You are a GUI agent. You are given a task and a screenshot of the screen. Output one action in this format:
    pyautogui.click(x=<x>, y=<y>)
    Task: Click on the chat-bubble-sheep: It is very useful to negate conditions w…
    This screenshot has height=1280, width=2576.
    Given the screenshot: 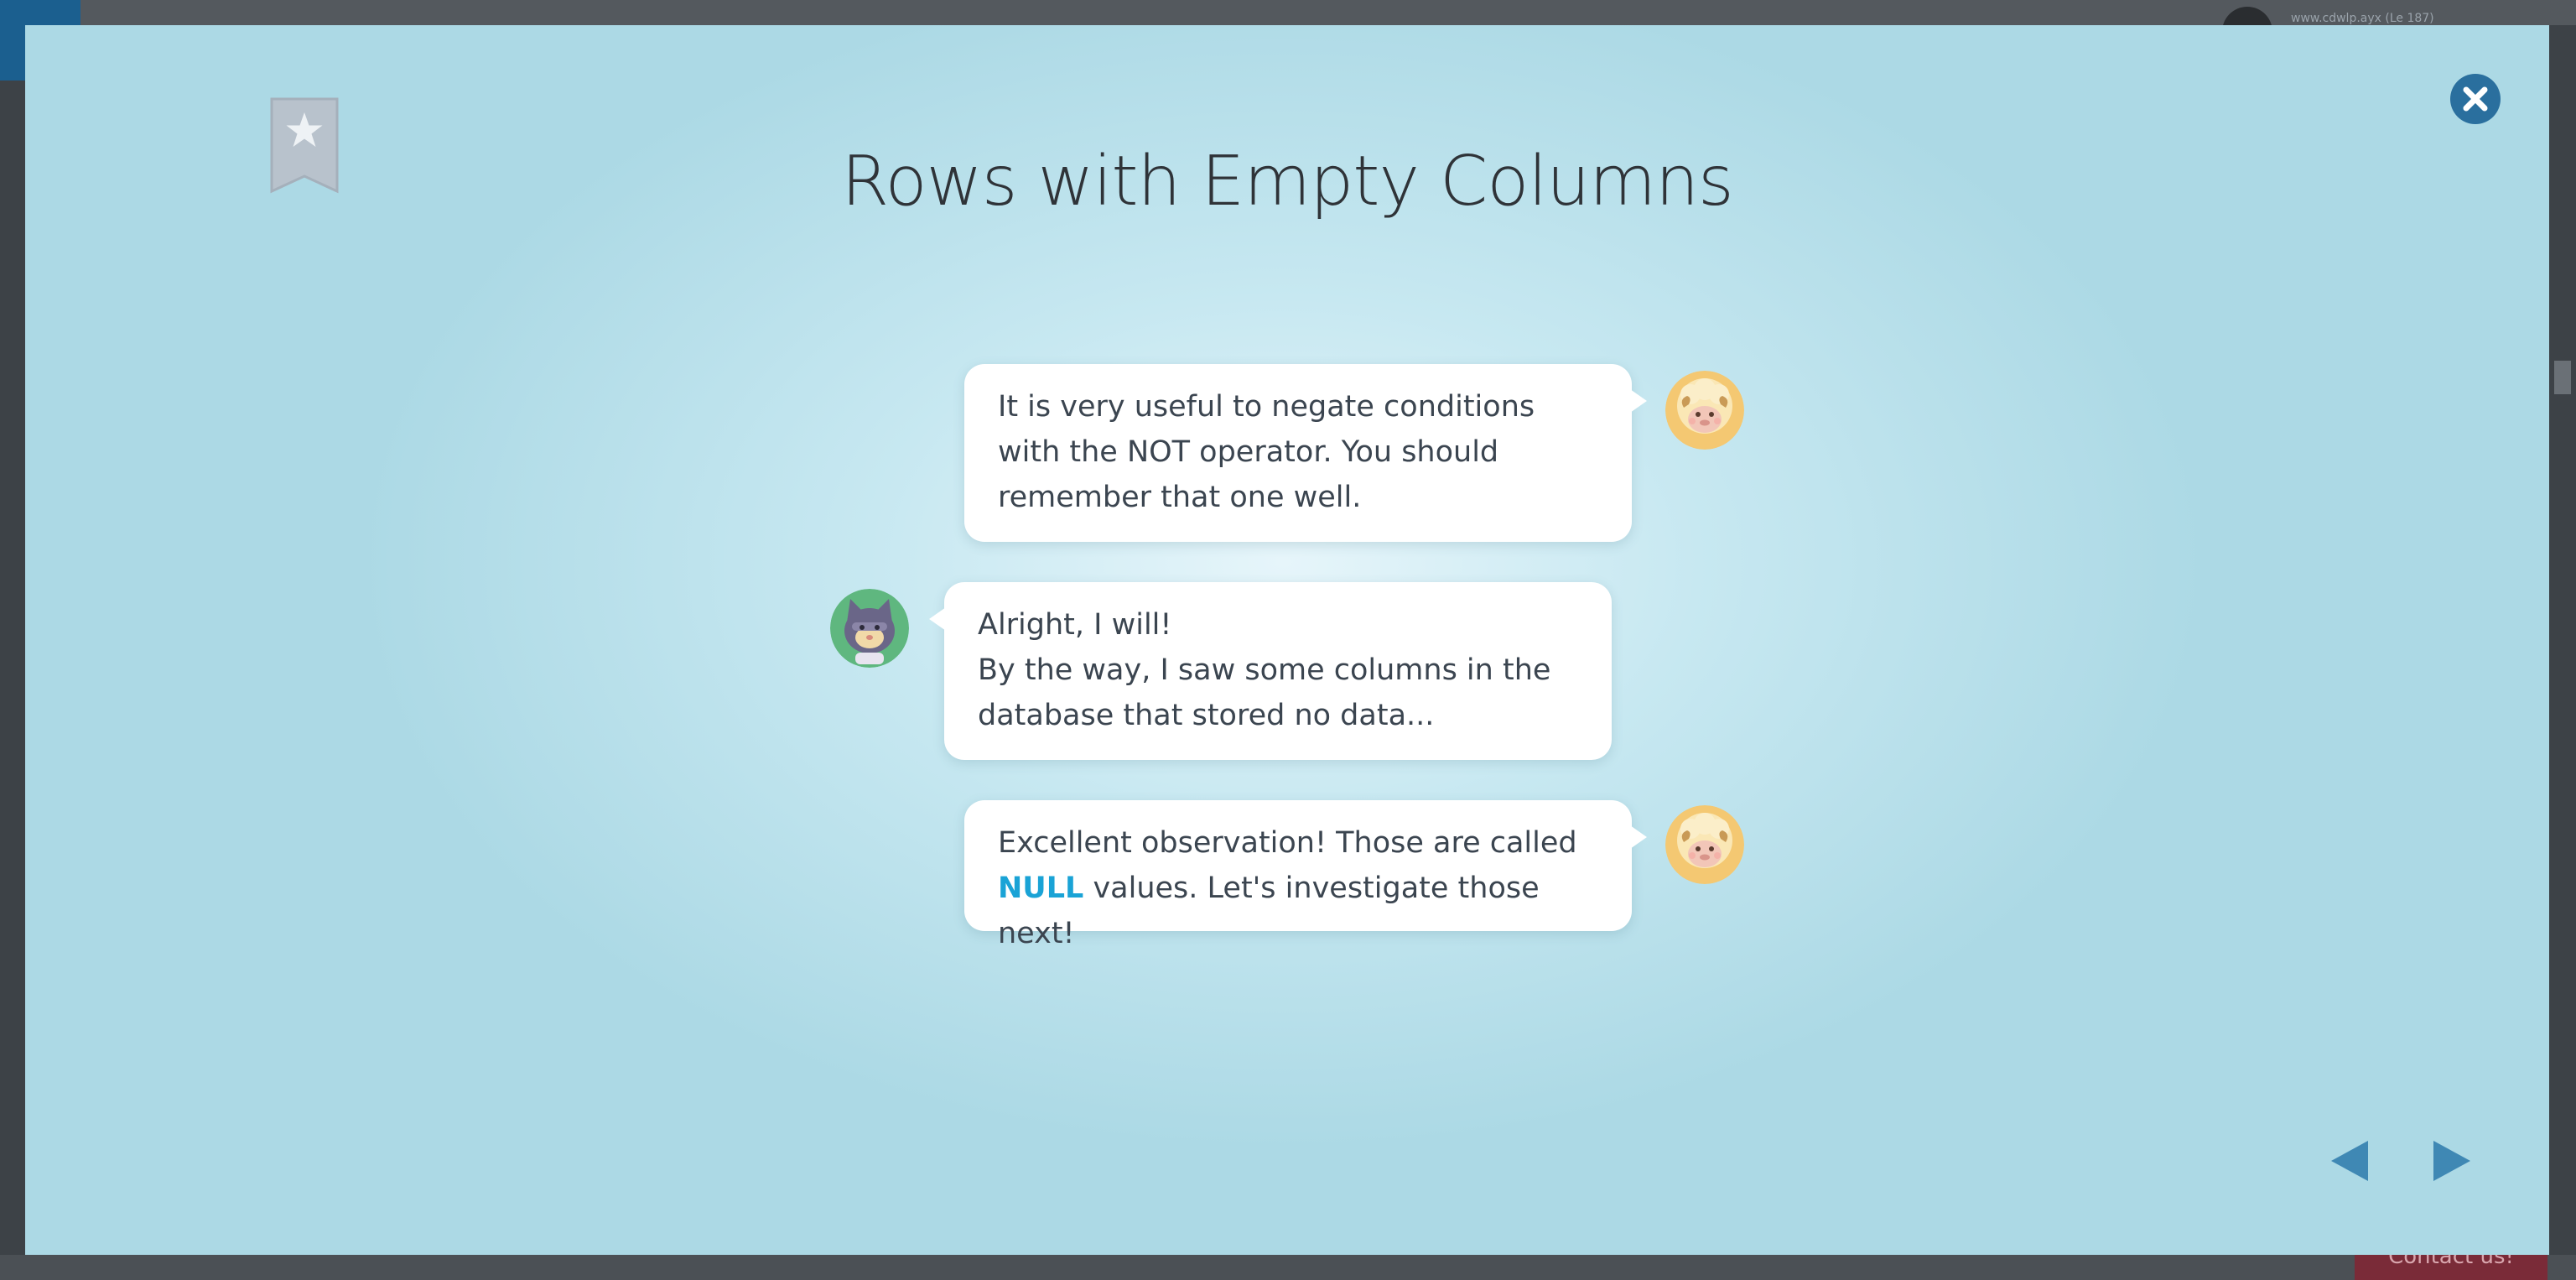 What is the action you would take?
    pyautogui.click(x=1305, y=453)
    